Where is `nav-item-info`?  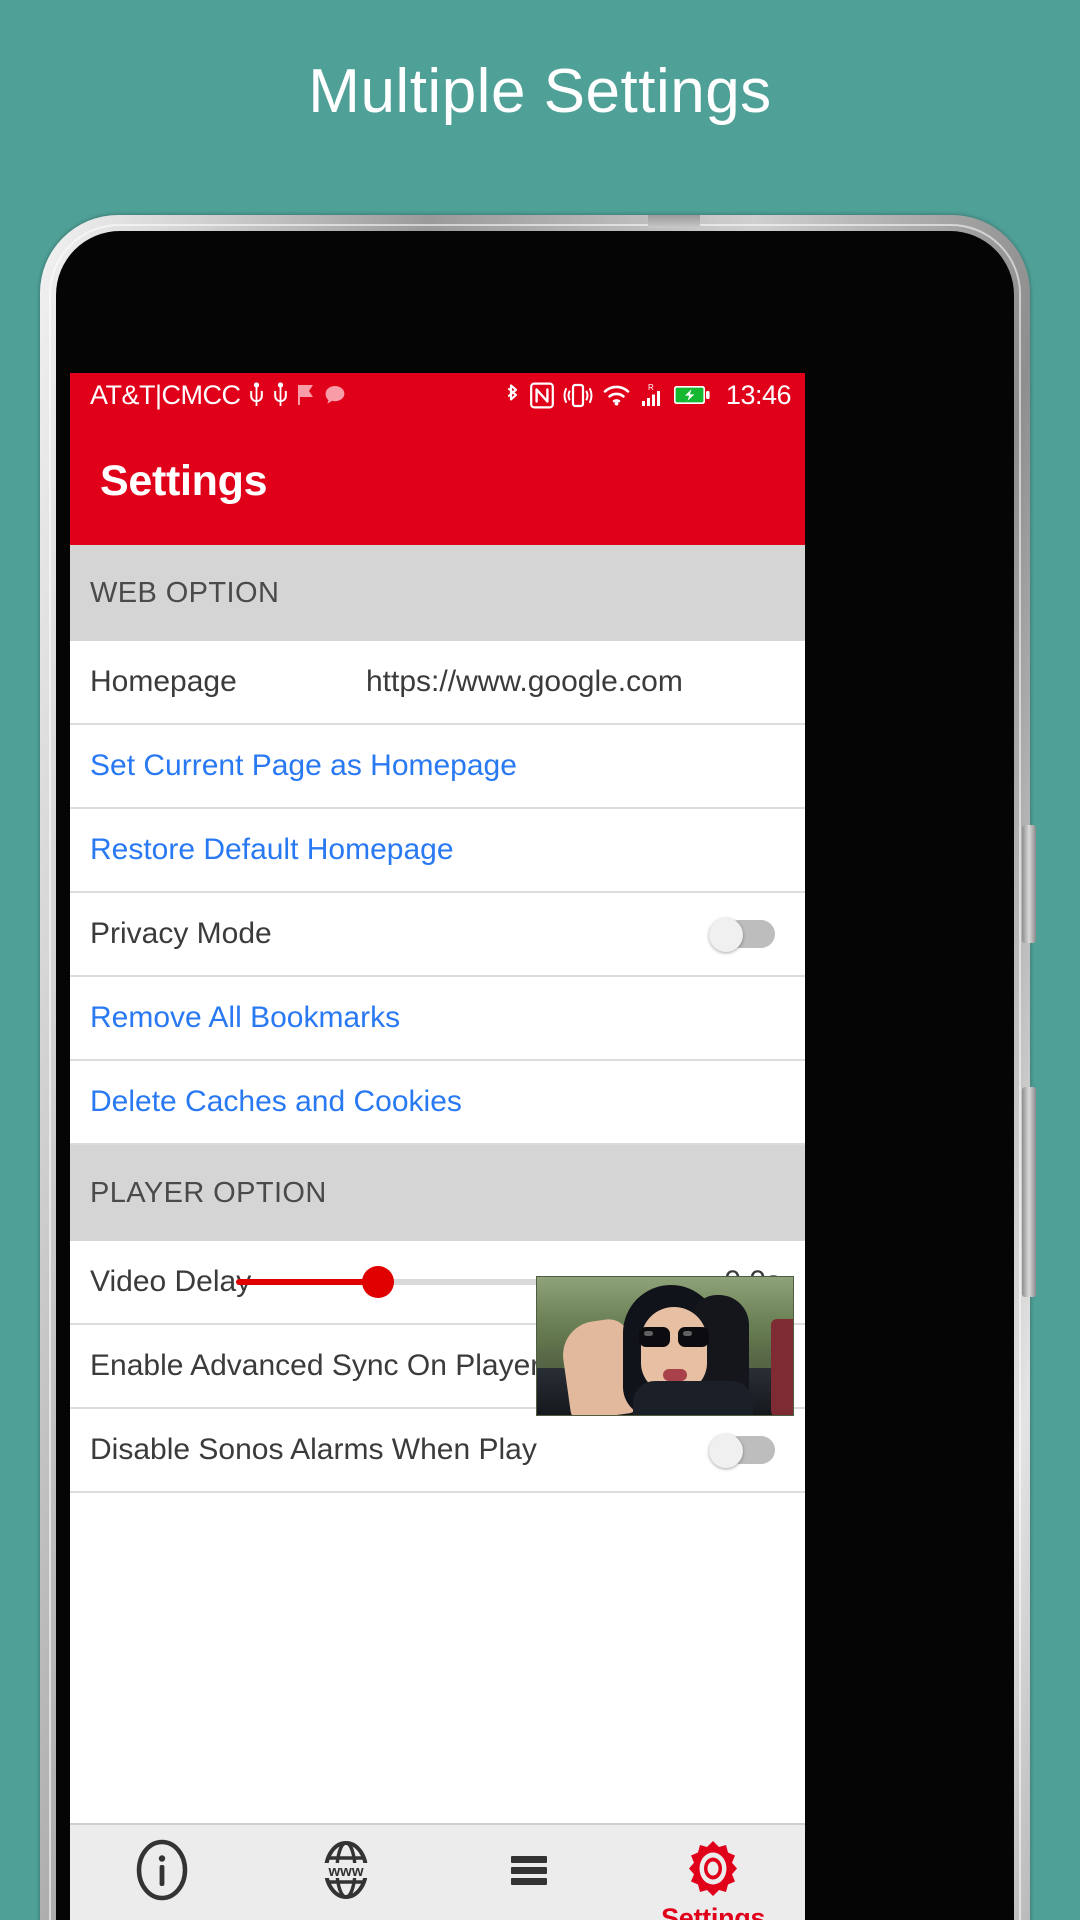 nav-item-info is located at coordinates (162, 1872).